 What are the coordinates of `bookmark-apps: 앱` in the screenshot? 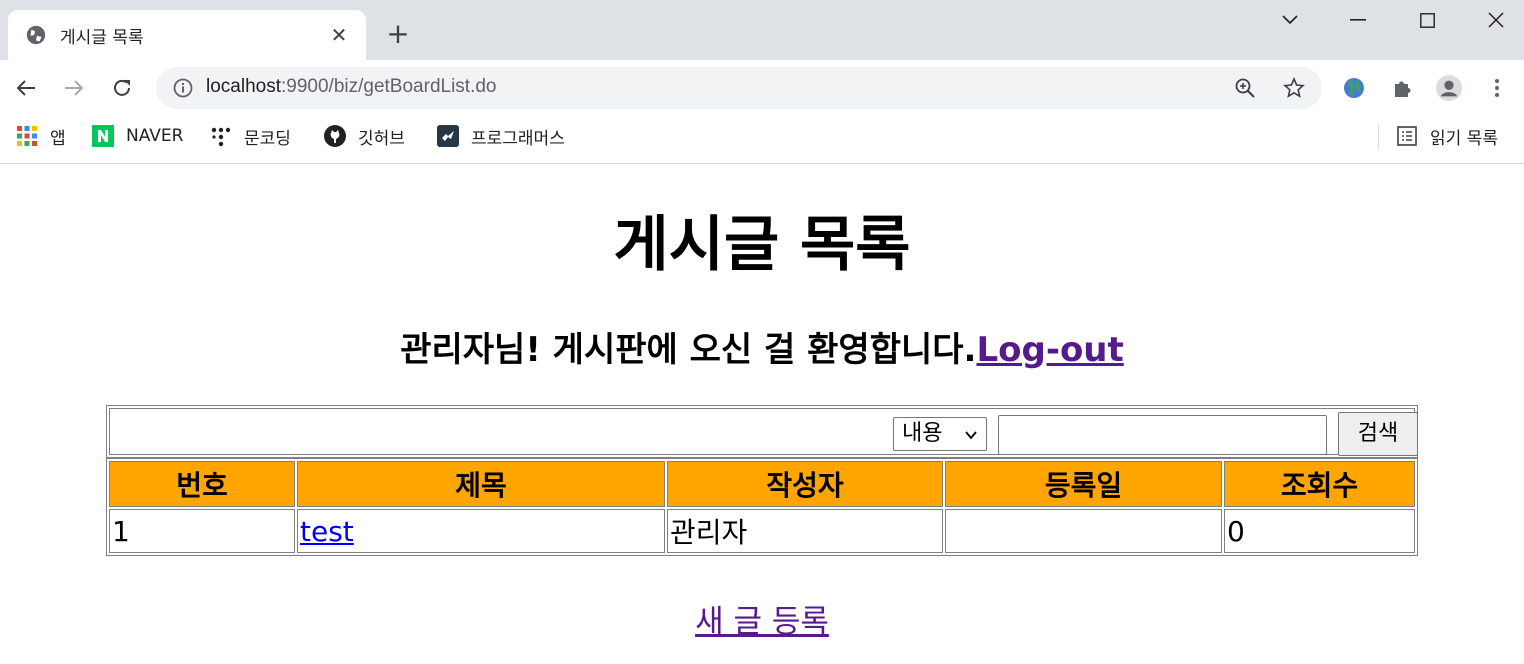 It's located at (41, 136).